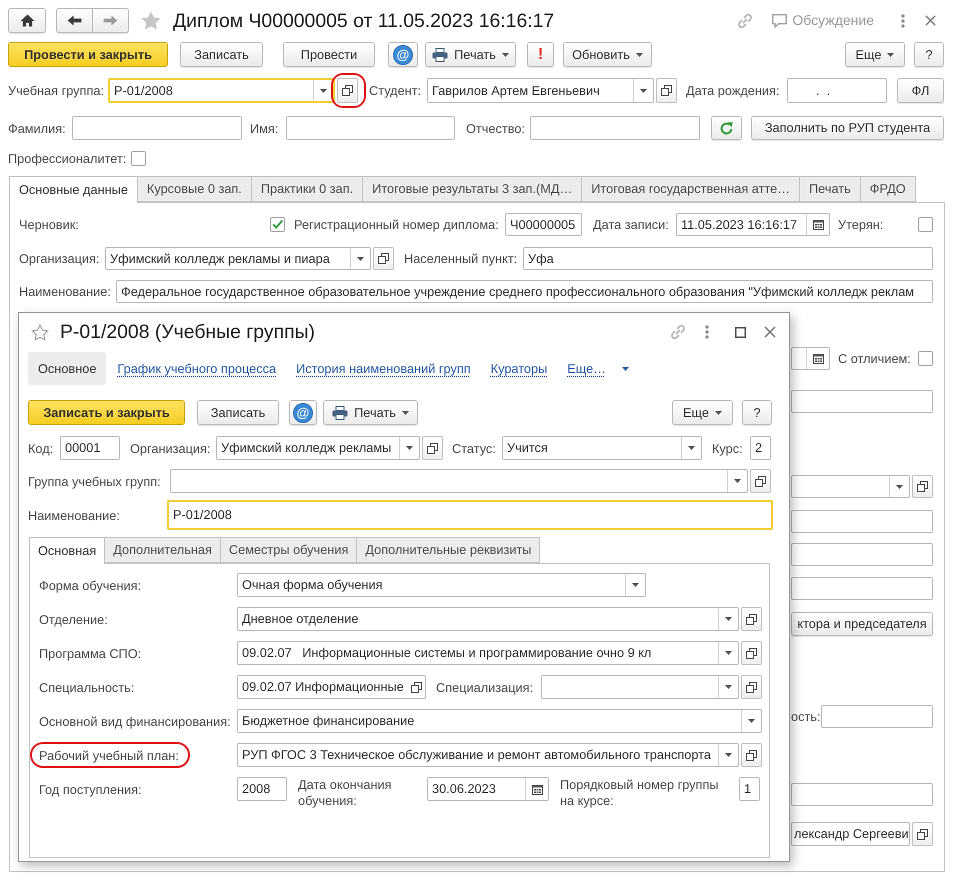  I want to click on input-field: Федеральное государственное образовательное учреждение среднего профессионального образования "Уфимский колледж реклам, so click(524, 291).